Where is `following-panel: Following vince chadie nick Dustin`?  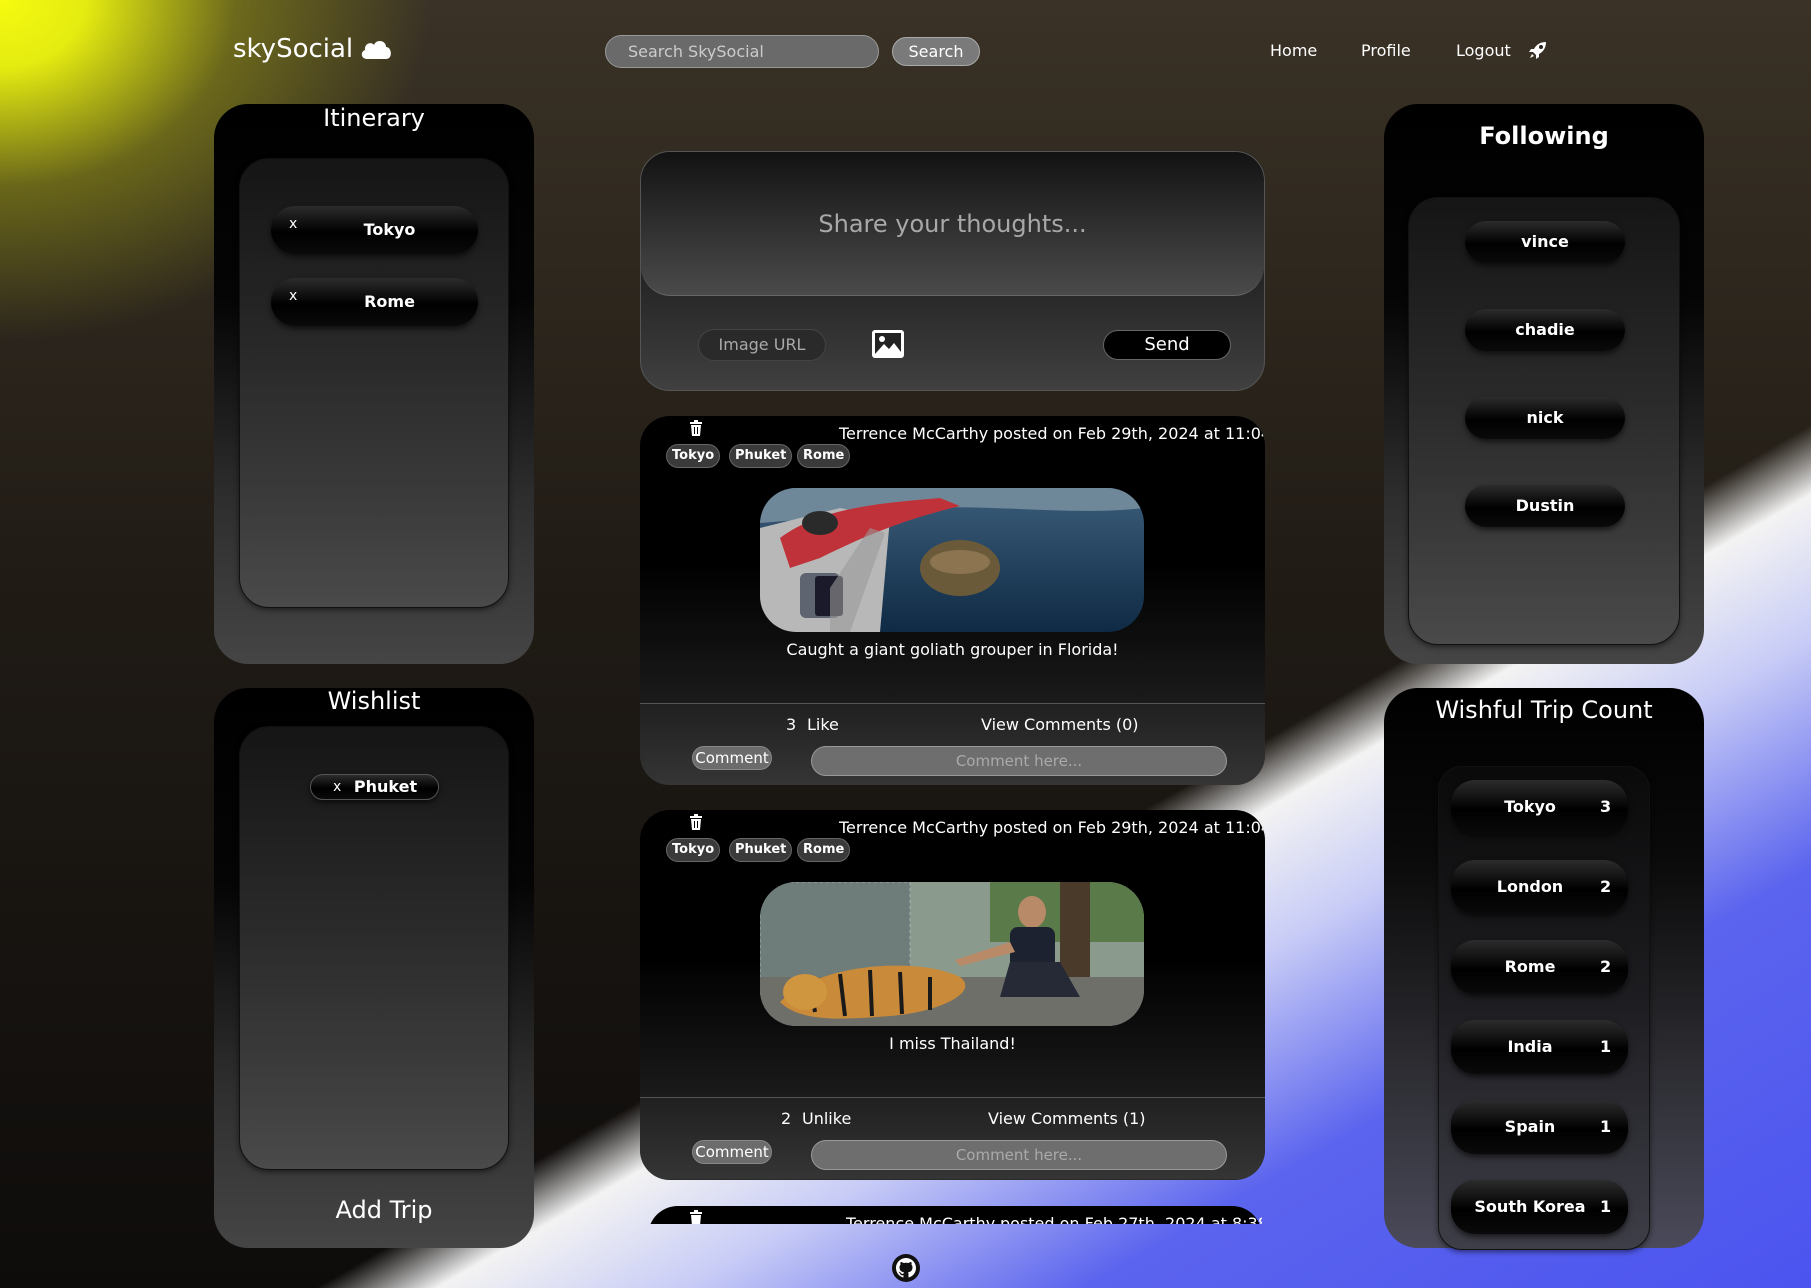 following-panel: Following vince chadie nick Dustin is located at coordinates (1544, 384).